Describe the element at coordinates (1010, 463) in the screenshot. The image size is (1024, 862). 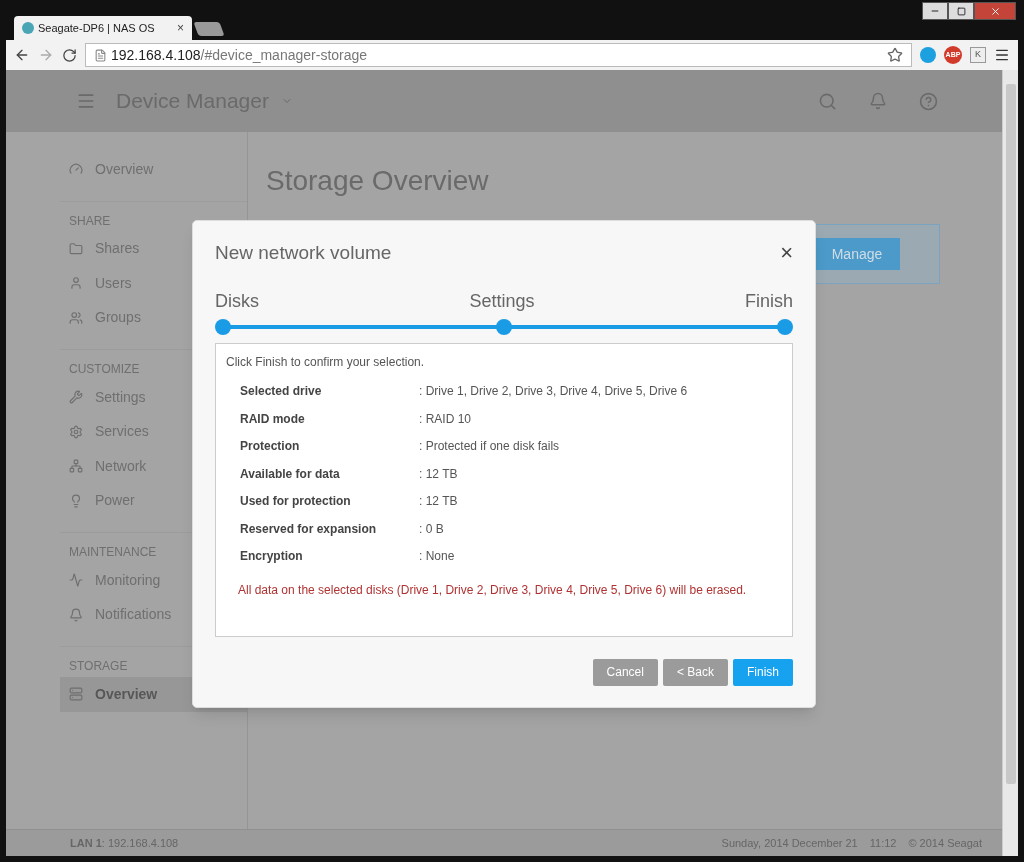
I see `scrollbar` at that location.